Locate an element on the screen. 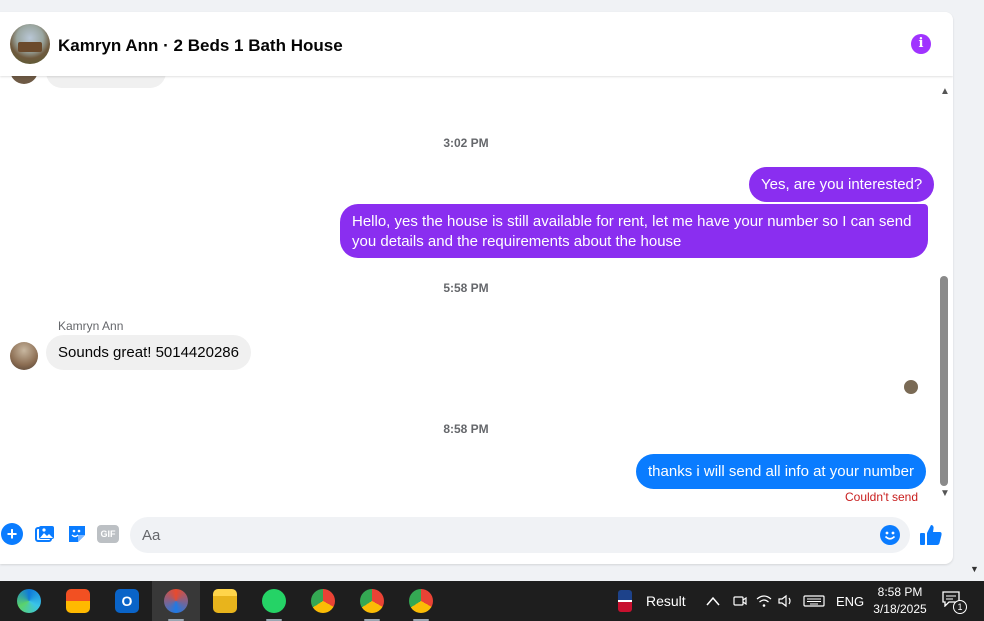 This screenshot has width=984, height=621. keyboard-icon is located at coordinates (814, 601).